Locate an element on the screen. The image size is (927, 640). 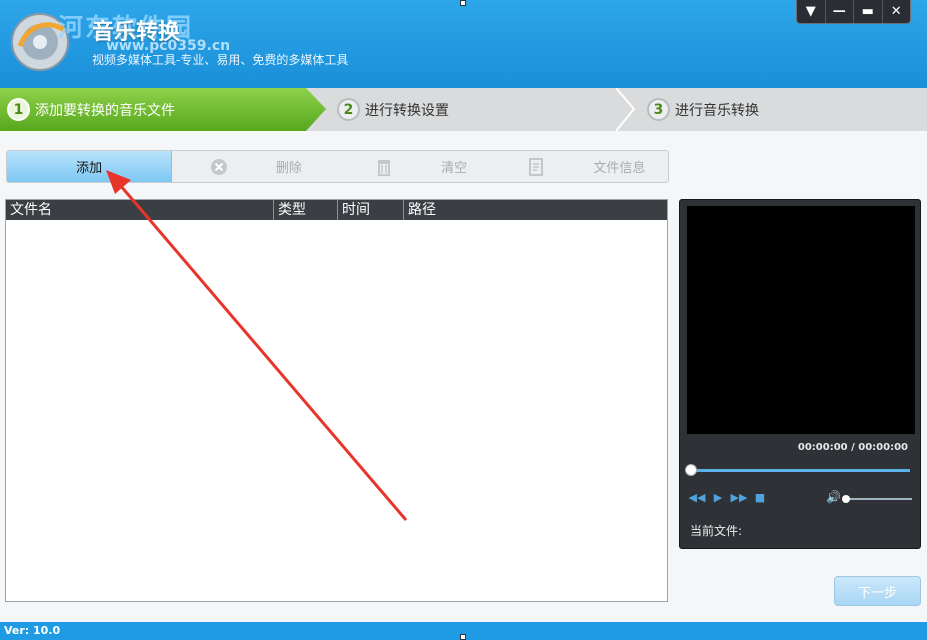
fast-forward-icon: ▶▶ is located at coordinates (739, 497).